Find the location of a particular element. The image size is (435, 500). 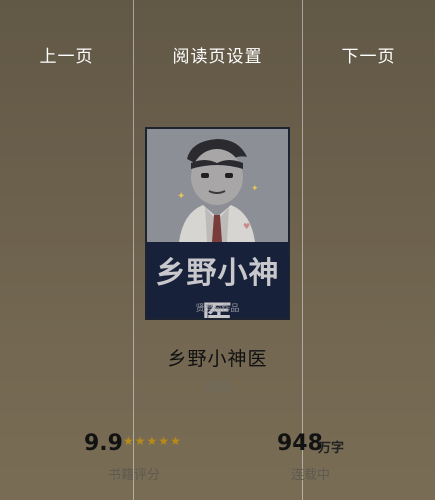

word-count: 948 is located at coordinates (300, 443).